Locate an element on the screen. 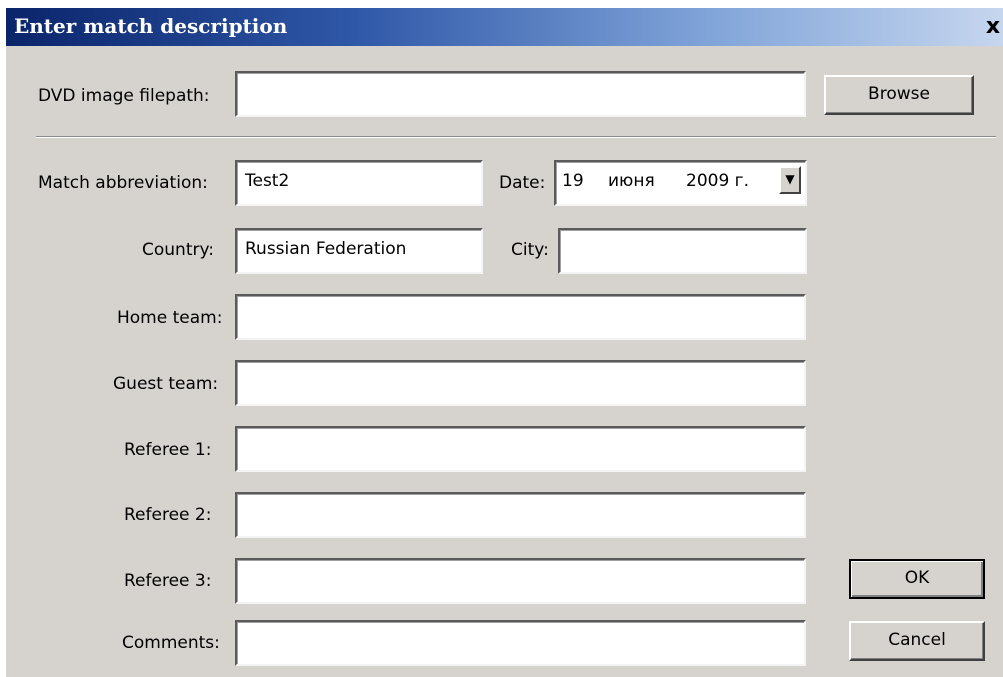  date-month: июня is located at coordinates (631, 181).